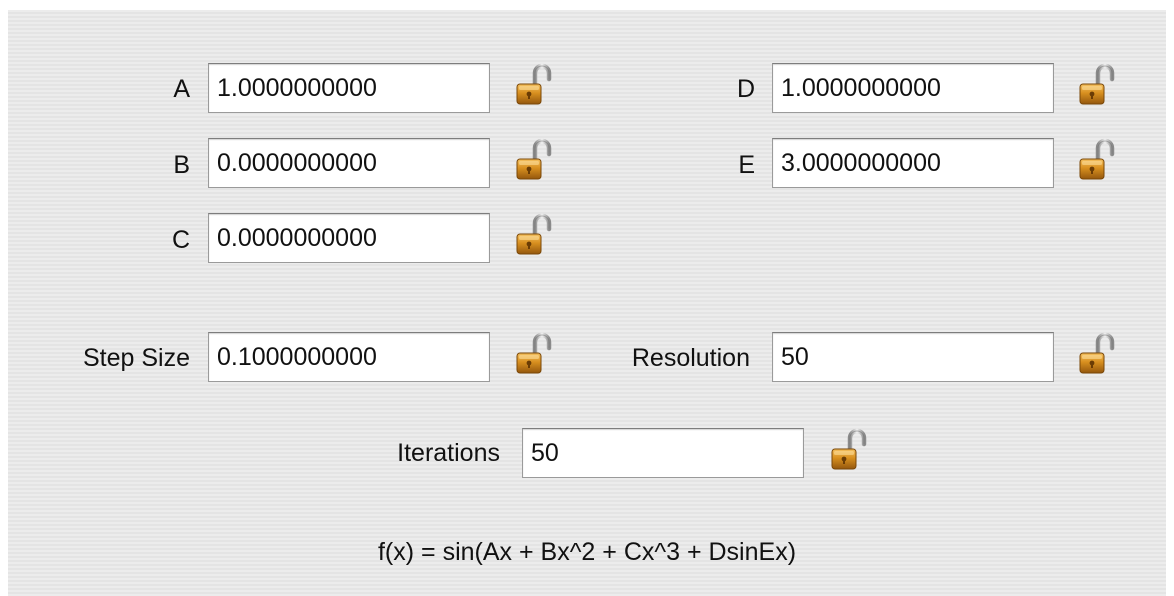  What do you see at coordinates (180, 240) in the screenshot?
I see `param-c-label: C` at bounding box center [180, 240].